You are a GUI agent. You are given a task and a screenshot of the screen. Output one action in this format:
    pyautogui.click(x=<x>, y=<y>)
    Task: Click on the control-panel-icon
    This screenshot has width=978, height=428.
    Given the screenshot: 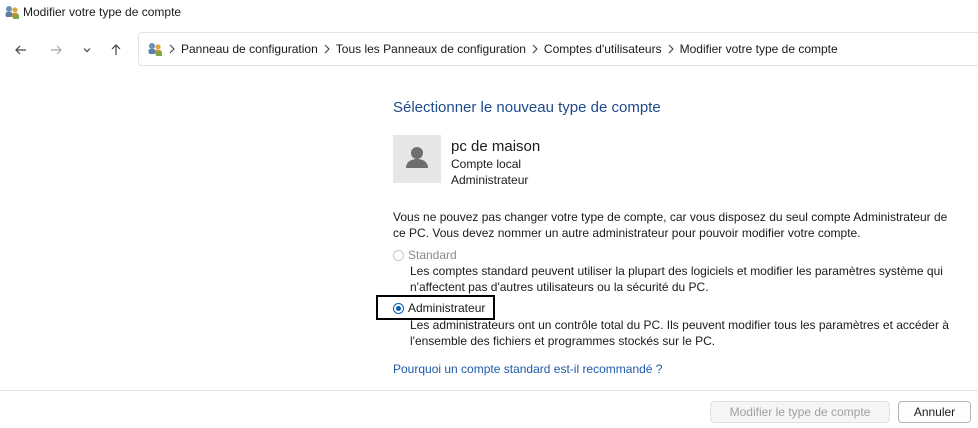 What is the action you would take?
    pyautogui.click(x=155, y=49)
    